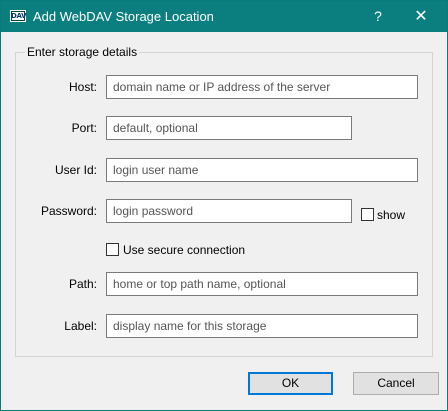 Image resolution: width=448 pixels, height=411 pixels. Describe the element at coordinates (367, 214) in the screenshot. I see `show-password-checkbox` at that location.